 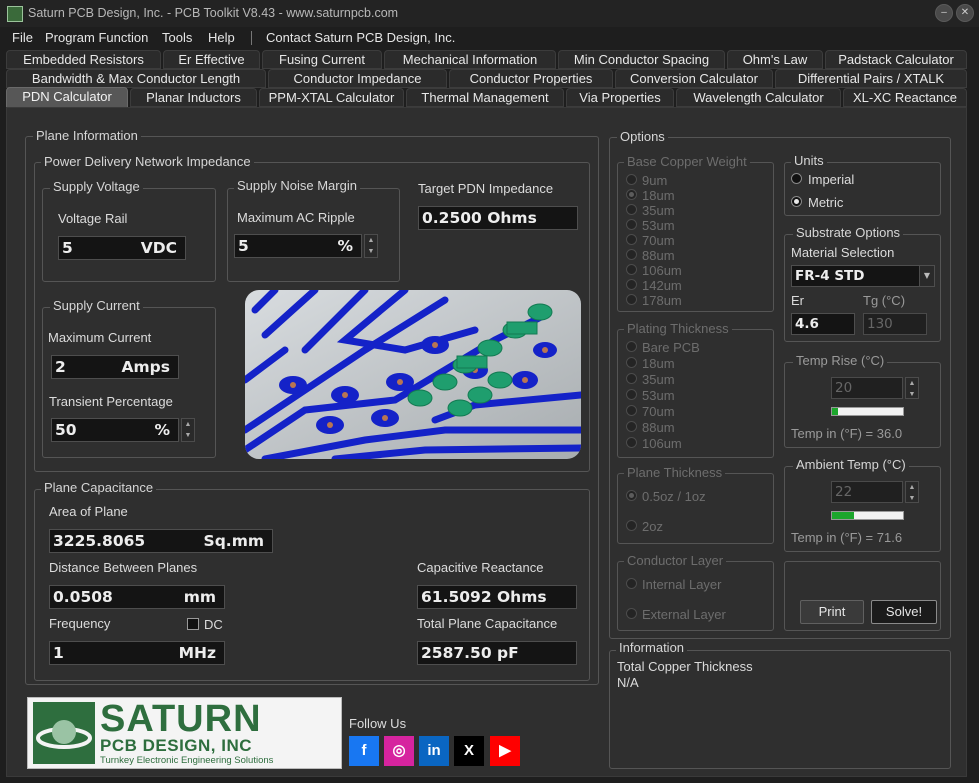 I want to click on tab-min-conductor-spacing: Min Conductor Spacing, so click(x=641, y=59).